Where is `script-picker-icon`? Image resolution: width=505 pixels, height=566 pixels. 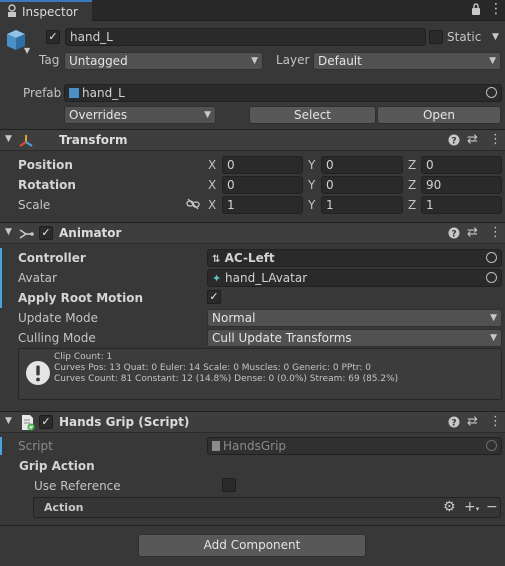 script-picker-icon is located at coordinates (491, 445).